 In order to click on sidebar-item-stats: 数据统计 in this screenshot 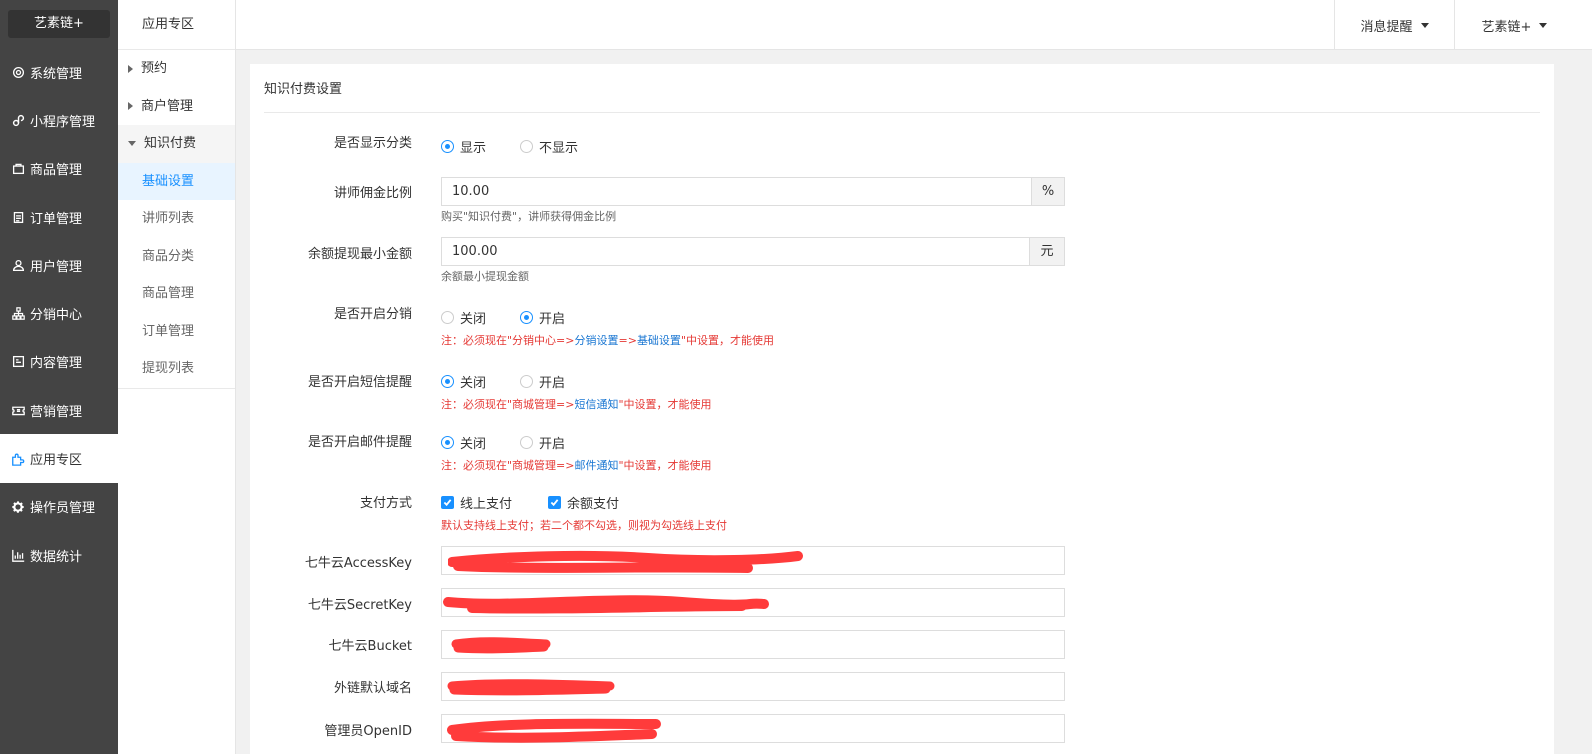, I will do `click(59, 555)`.